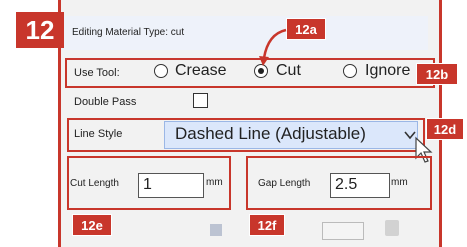 This screenshot has width=467, height=247. I want to click on double-pass-checkbox, so click(200, 100).